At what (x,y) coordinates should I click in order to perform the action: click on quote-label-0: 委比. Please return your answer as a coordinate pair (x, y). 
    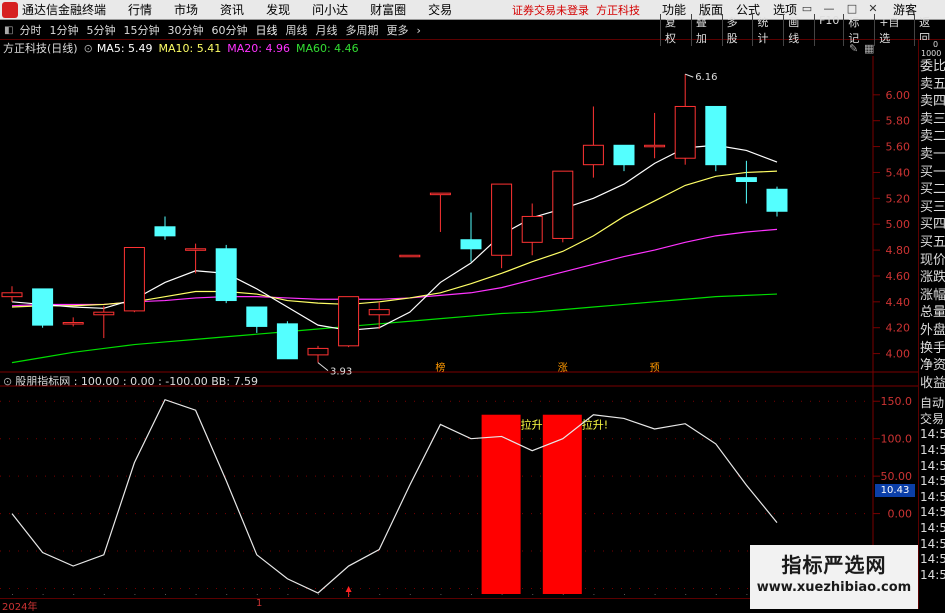
    Looking at the image, I should click on (932, 66).